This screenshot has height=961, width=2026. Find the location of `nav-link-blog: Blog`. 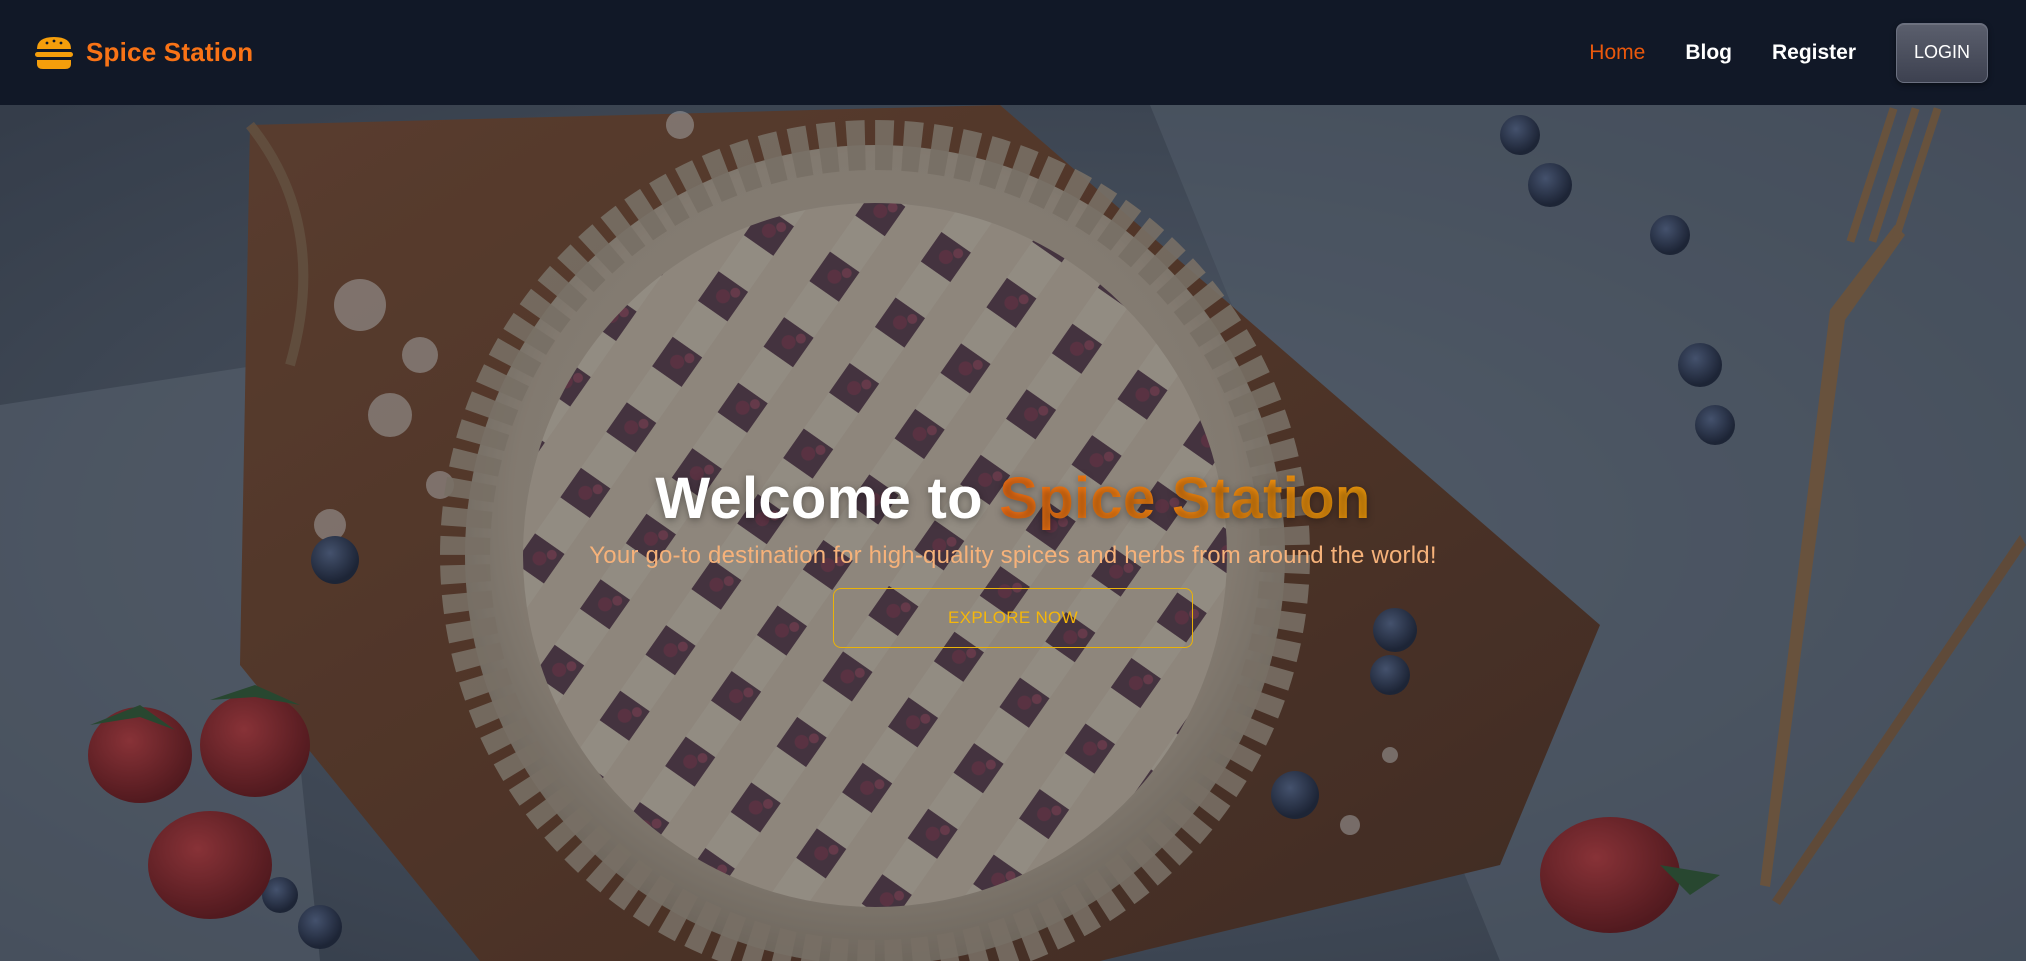

nav-link-blog: Blog is located at coordinates (1708, 53).